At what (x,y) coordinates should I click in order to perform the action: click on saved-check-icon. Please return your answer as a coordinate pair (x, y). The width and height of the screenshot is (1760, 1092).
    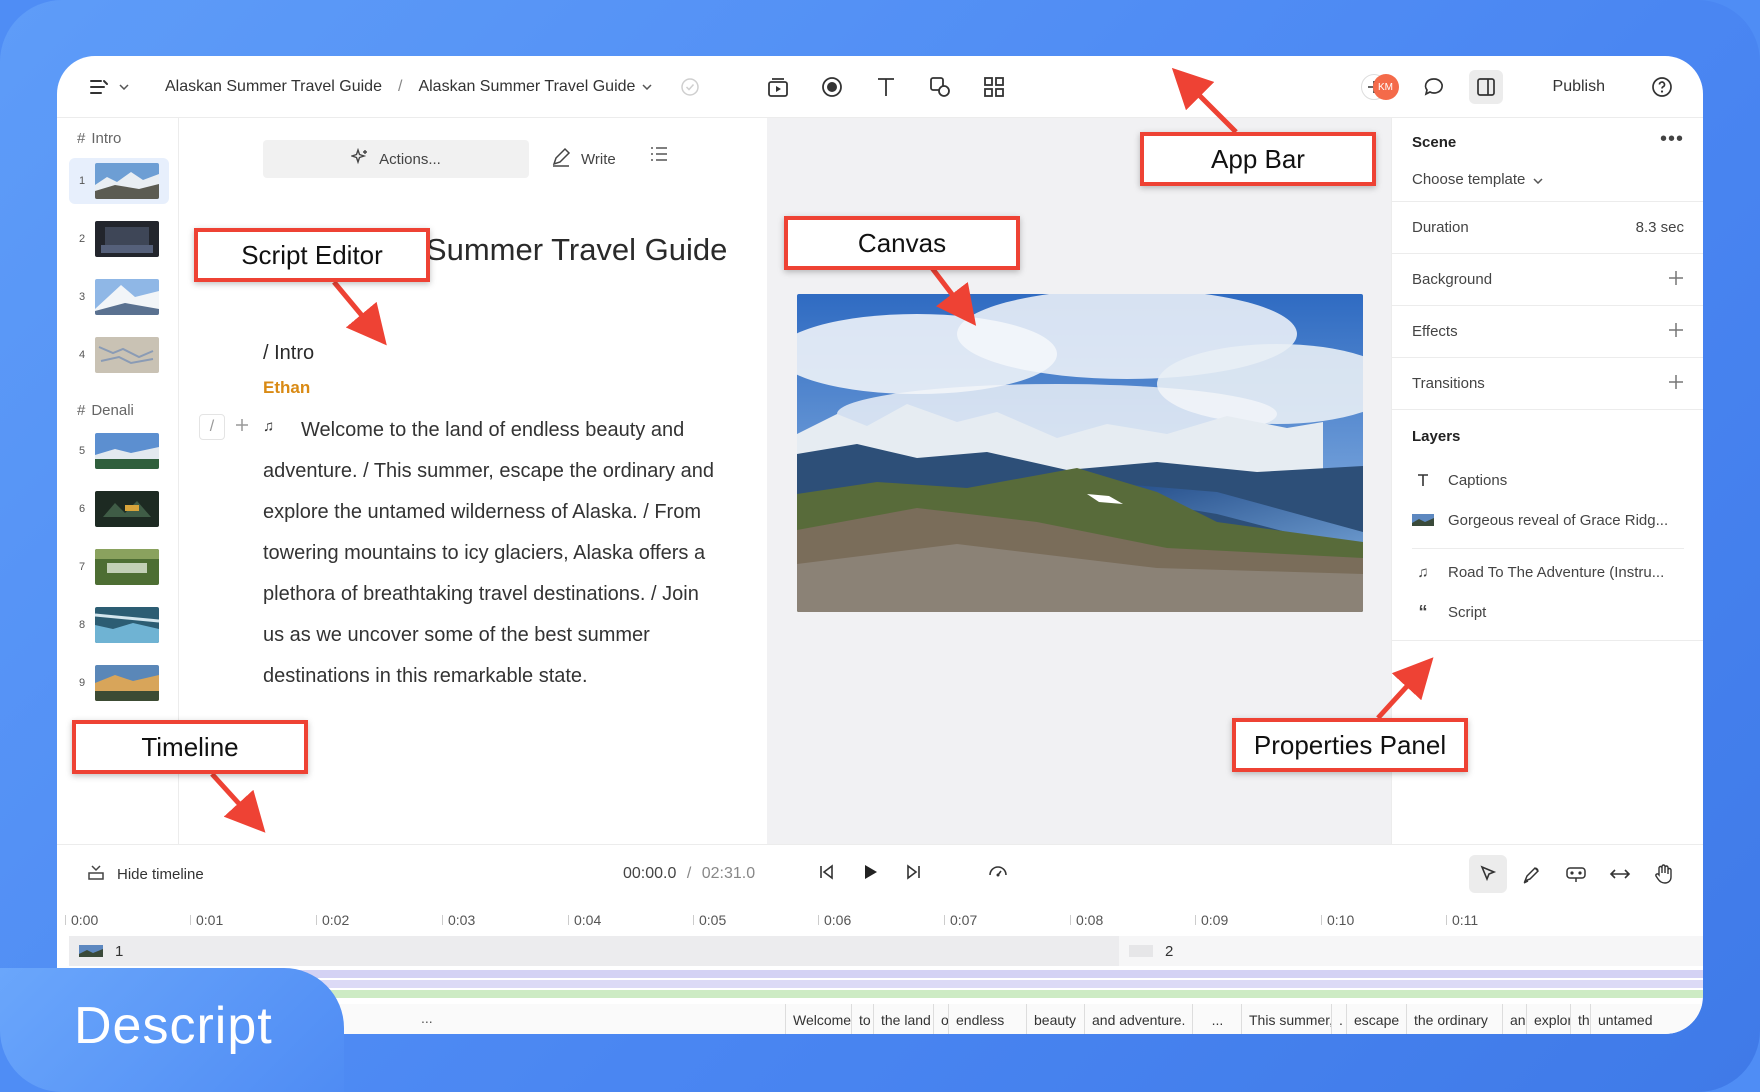
    Looking at the image, I should click on (690, 87).